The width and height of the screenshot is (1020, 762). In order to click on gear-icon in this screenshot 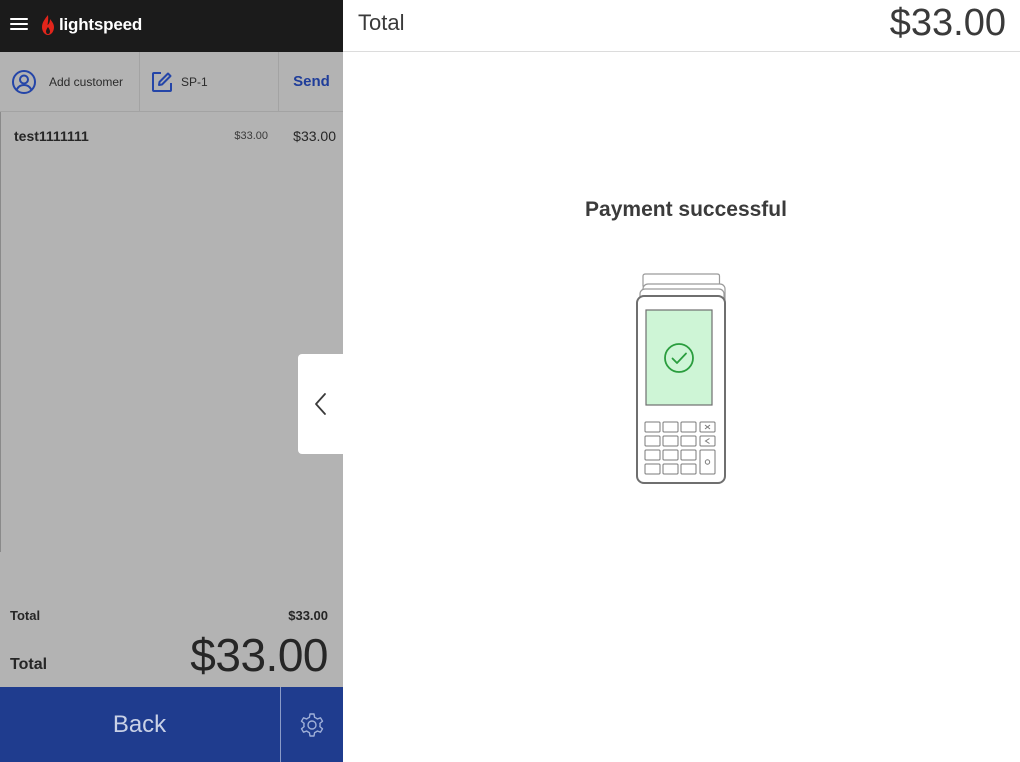, I will do `click(312, 724)`.